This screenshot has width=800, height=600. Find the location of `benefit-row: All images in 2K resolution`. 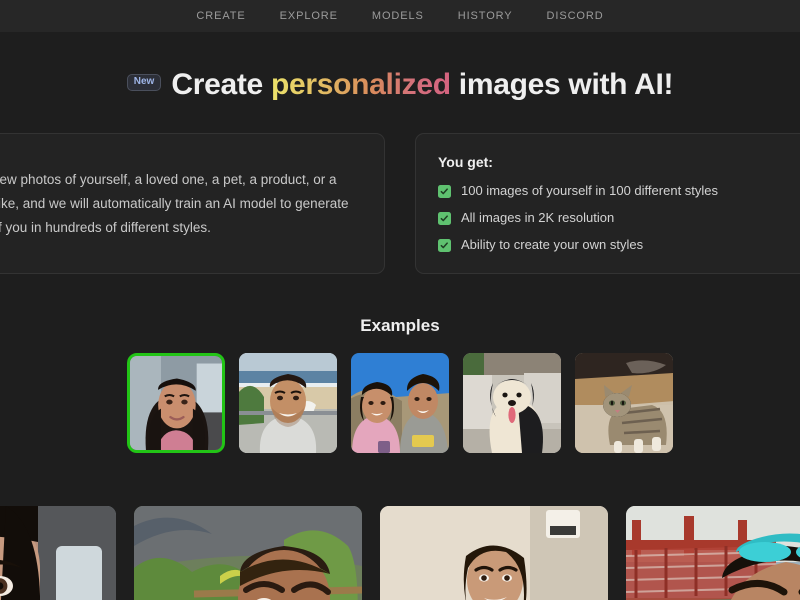

benefit-row: All images in 2K resolution is located at coordinates (619, 218).